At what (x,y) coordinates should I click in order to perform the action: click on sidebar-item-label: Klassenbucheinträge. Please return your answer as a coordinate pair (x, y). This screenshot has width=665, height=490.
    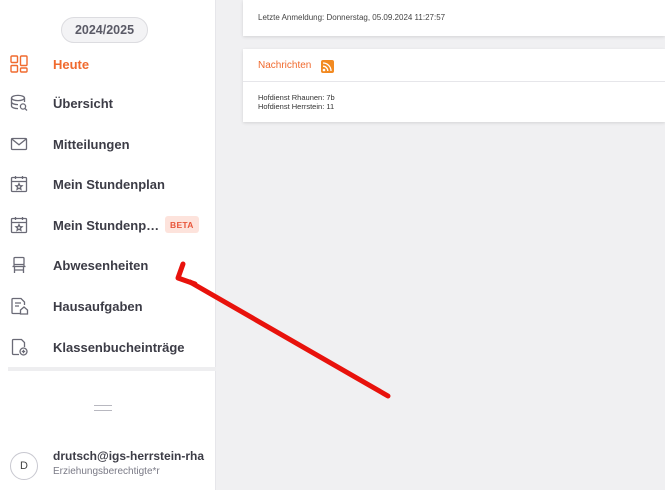
    Looking at the image, I should click on (119, 347).